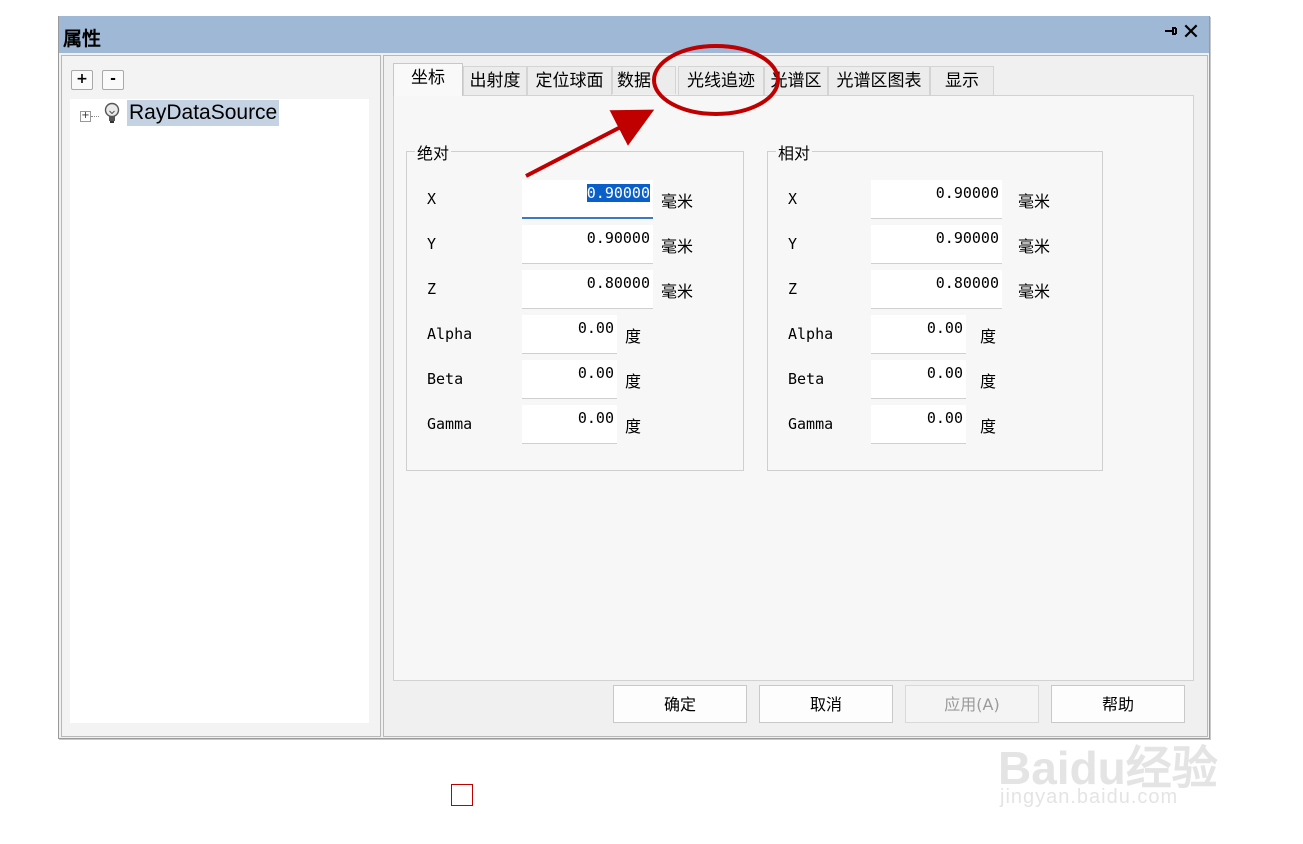 This screenshot has width=1303, height=844. What do you see at coordinates (432, 289) in the screenshot?
I see `abs-z-label: Z` at bounding box center [432, 289].